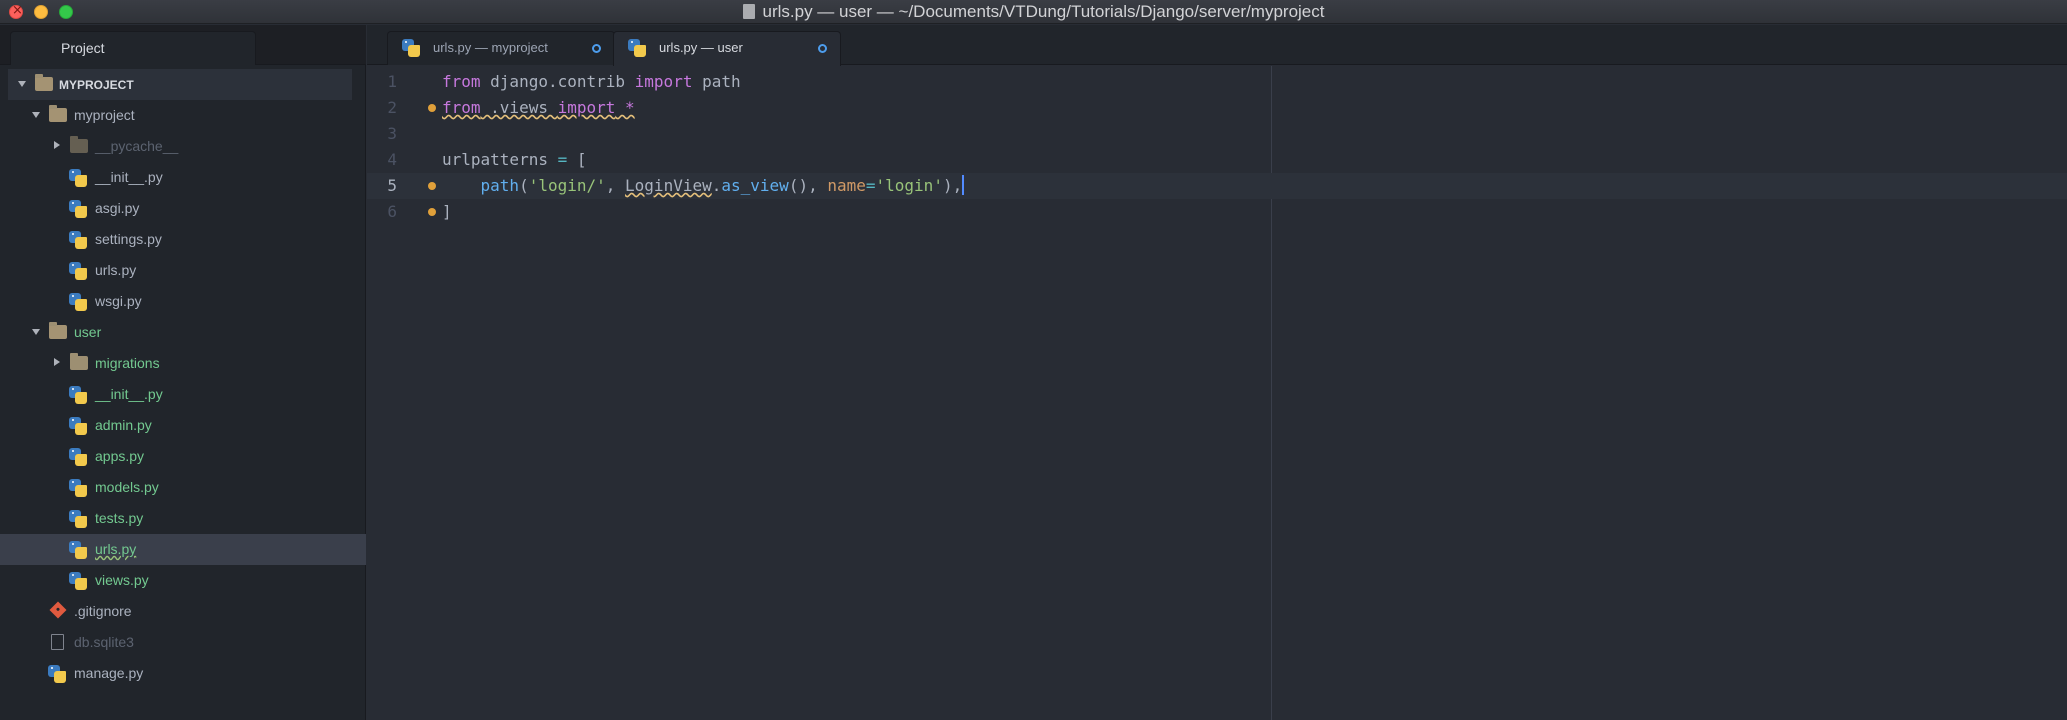 The height and width of the screenshot is (720, 2067). I want to click on tab-label: urls.py — myproject, so click(490, 47).